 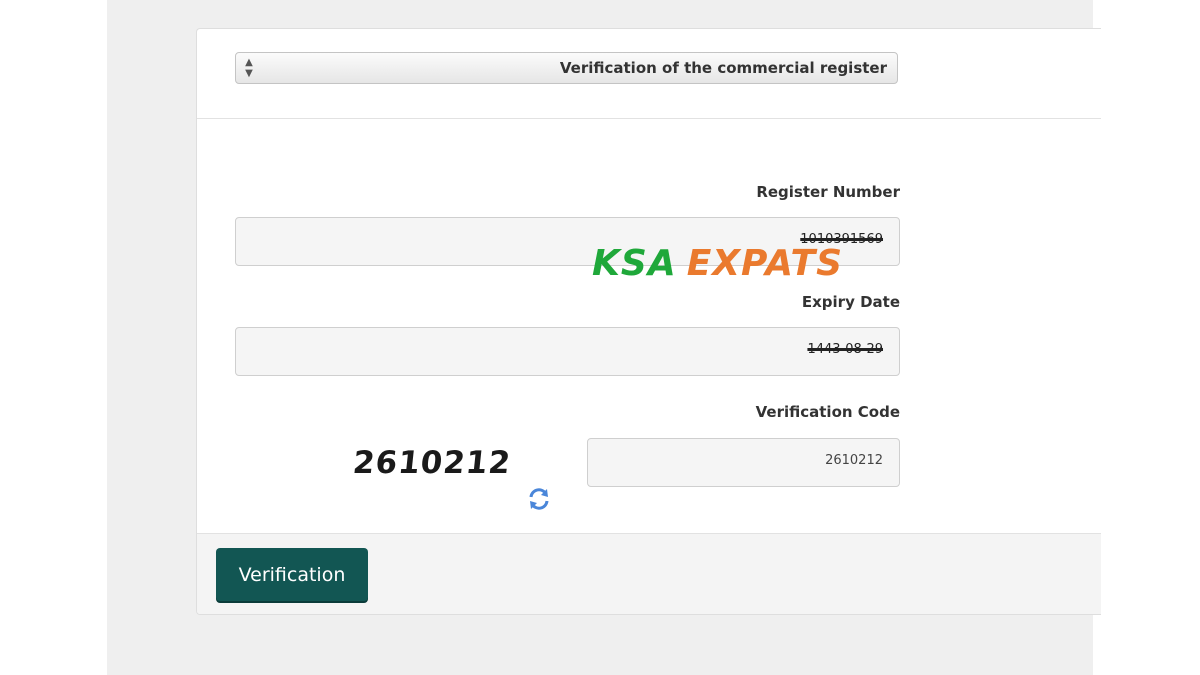 I want to click on up-down-arrows-icon: ▲ ▼, so click(x=249, y=68).